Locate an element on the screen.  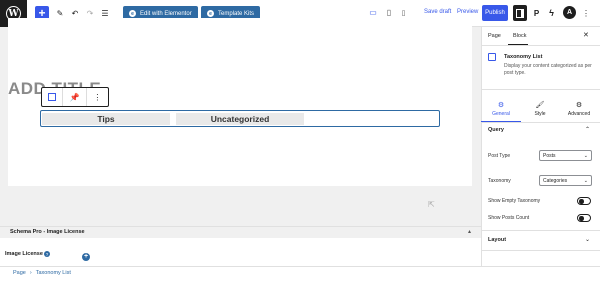
taxonomy-item: Uncategorized is located at coordinates (240, 119).